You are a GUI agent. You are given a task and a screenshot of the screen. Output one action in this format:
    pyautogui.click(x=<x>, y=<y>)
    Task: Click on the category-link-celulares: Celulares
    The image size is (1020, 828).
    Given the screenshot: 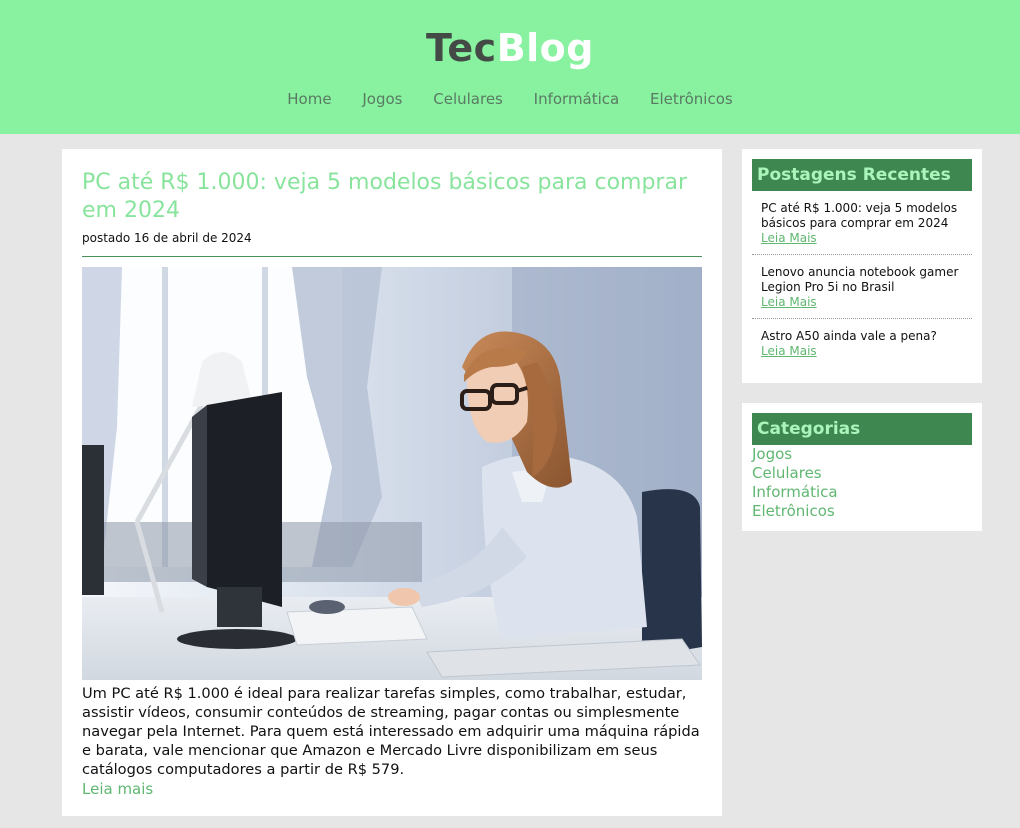 What is the action you would take?
    pyautogui.click(x=862, y=473)
    